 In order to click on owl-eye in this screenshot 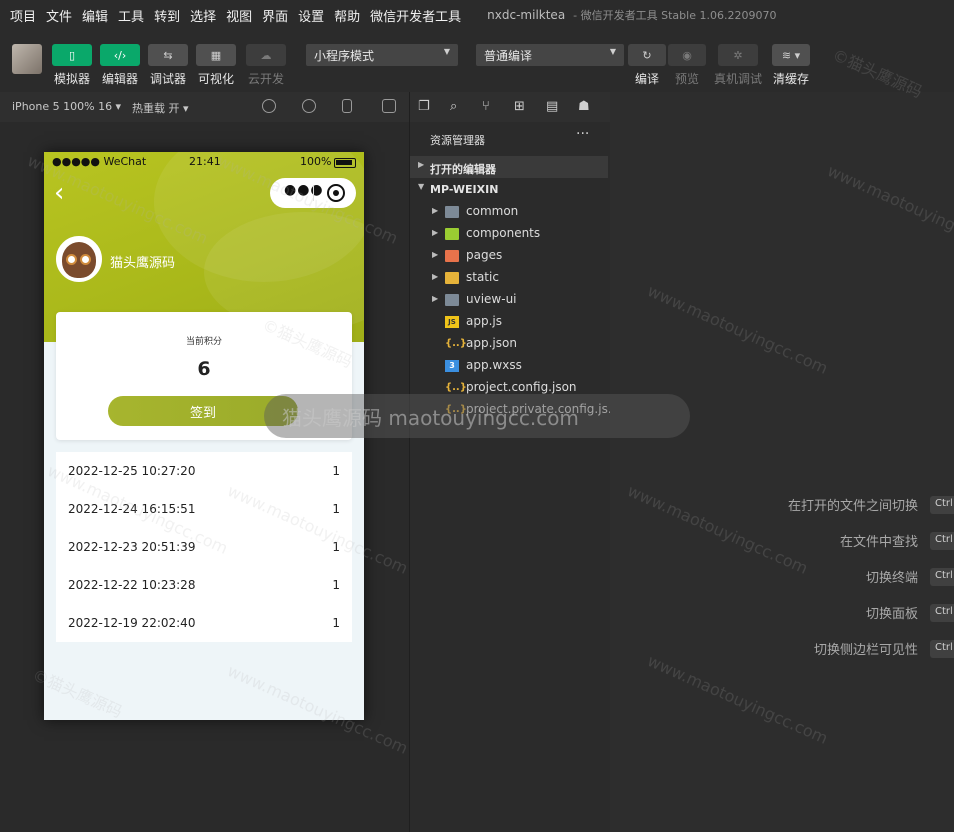, I will do `click(85, 259)`.